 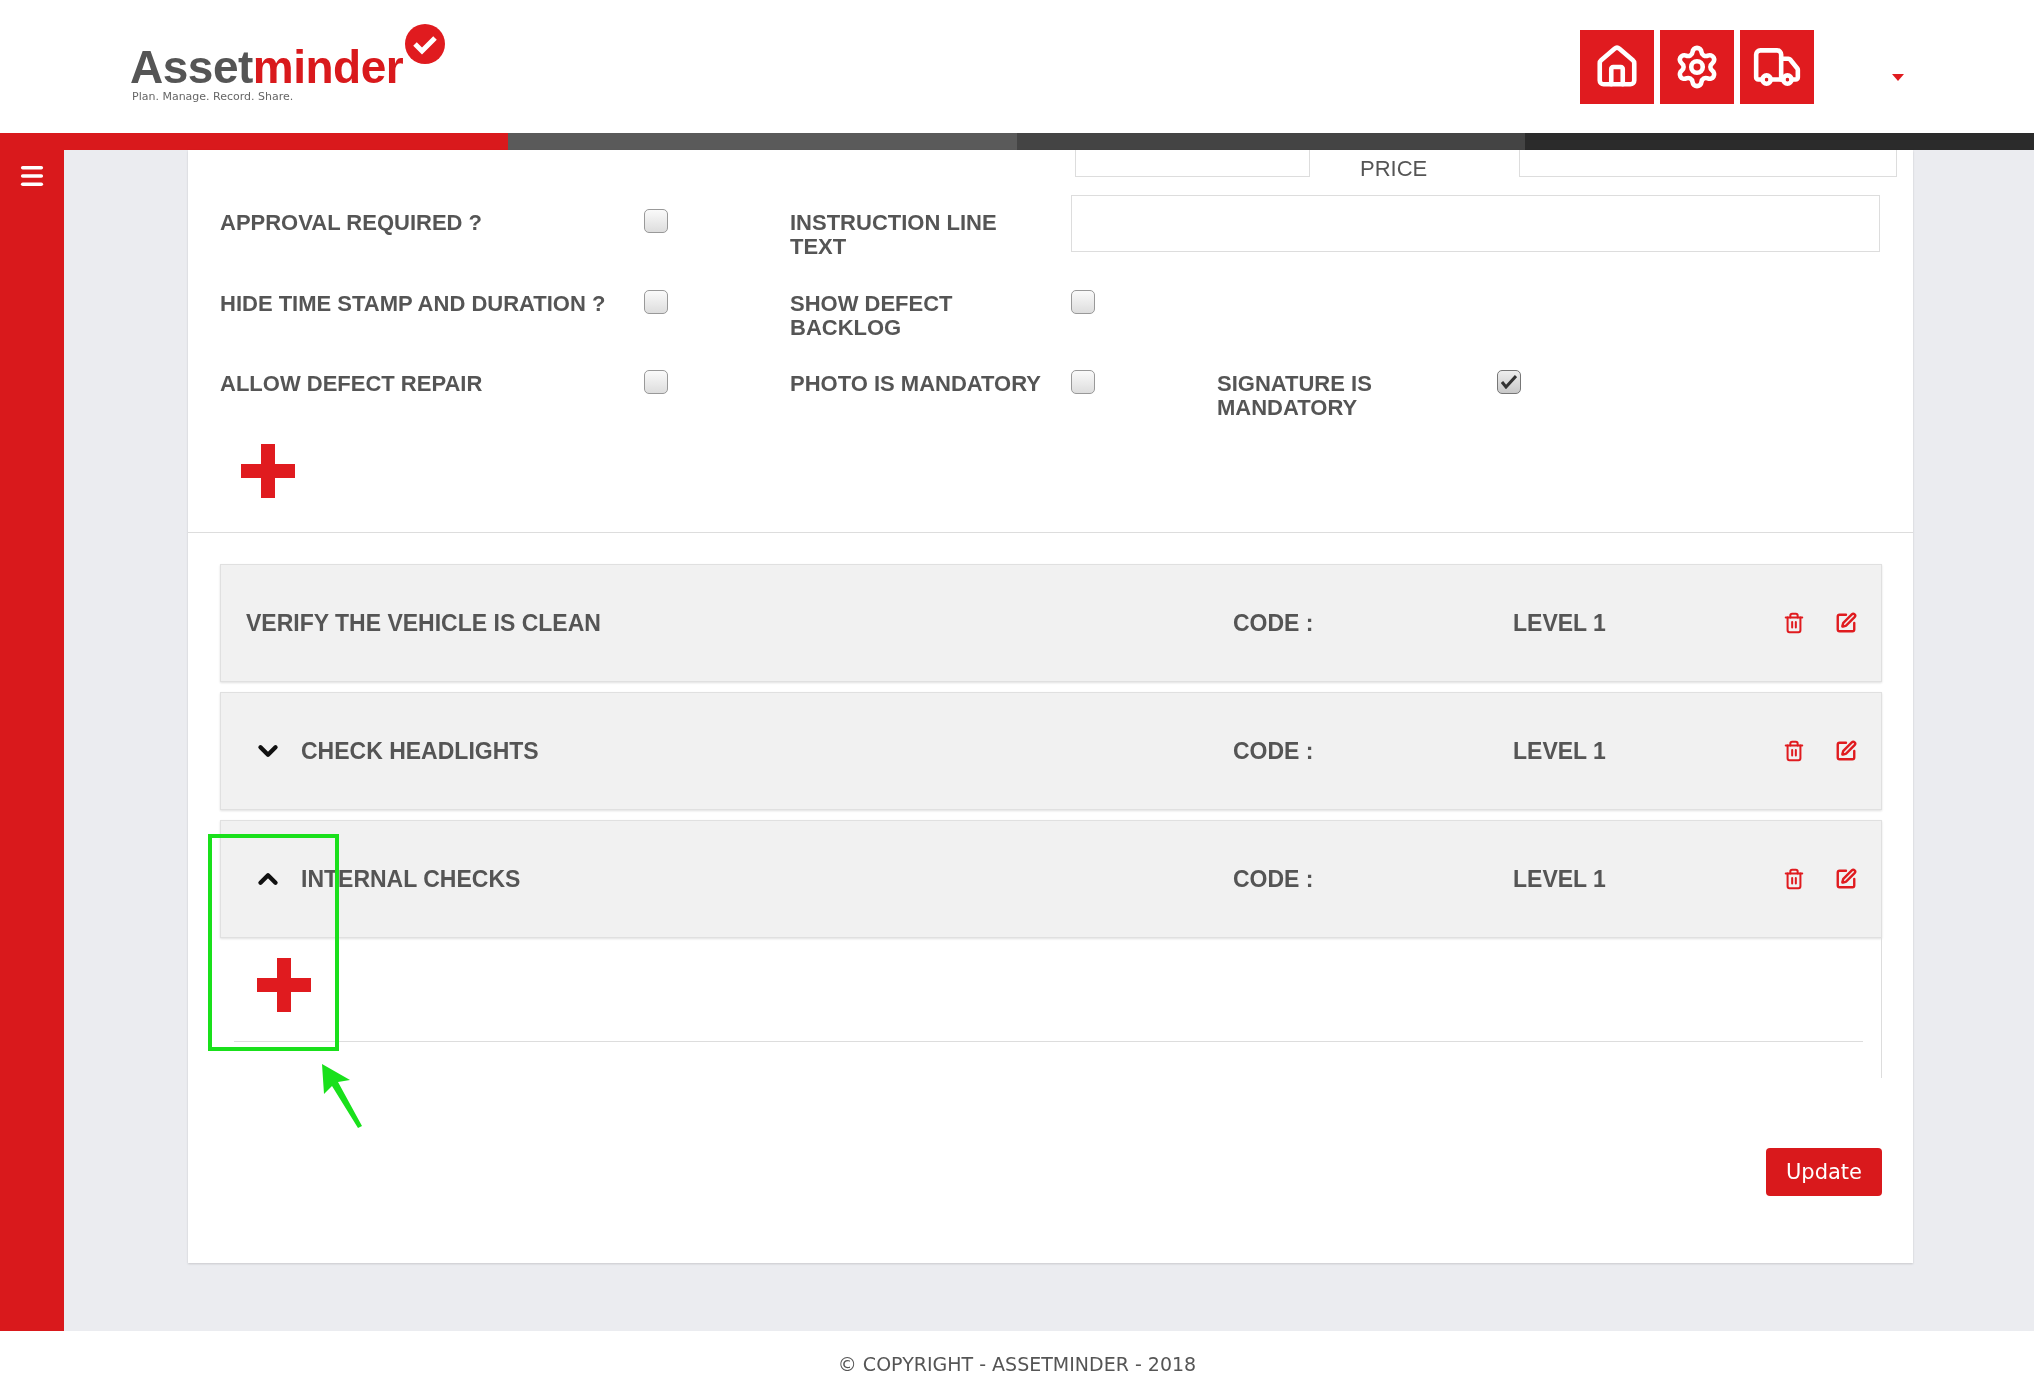 I want to click on update-button: Update, so click(x=1823, y=1172).